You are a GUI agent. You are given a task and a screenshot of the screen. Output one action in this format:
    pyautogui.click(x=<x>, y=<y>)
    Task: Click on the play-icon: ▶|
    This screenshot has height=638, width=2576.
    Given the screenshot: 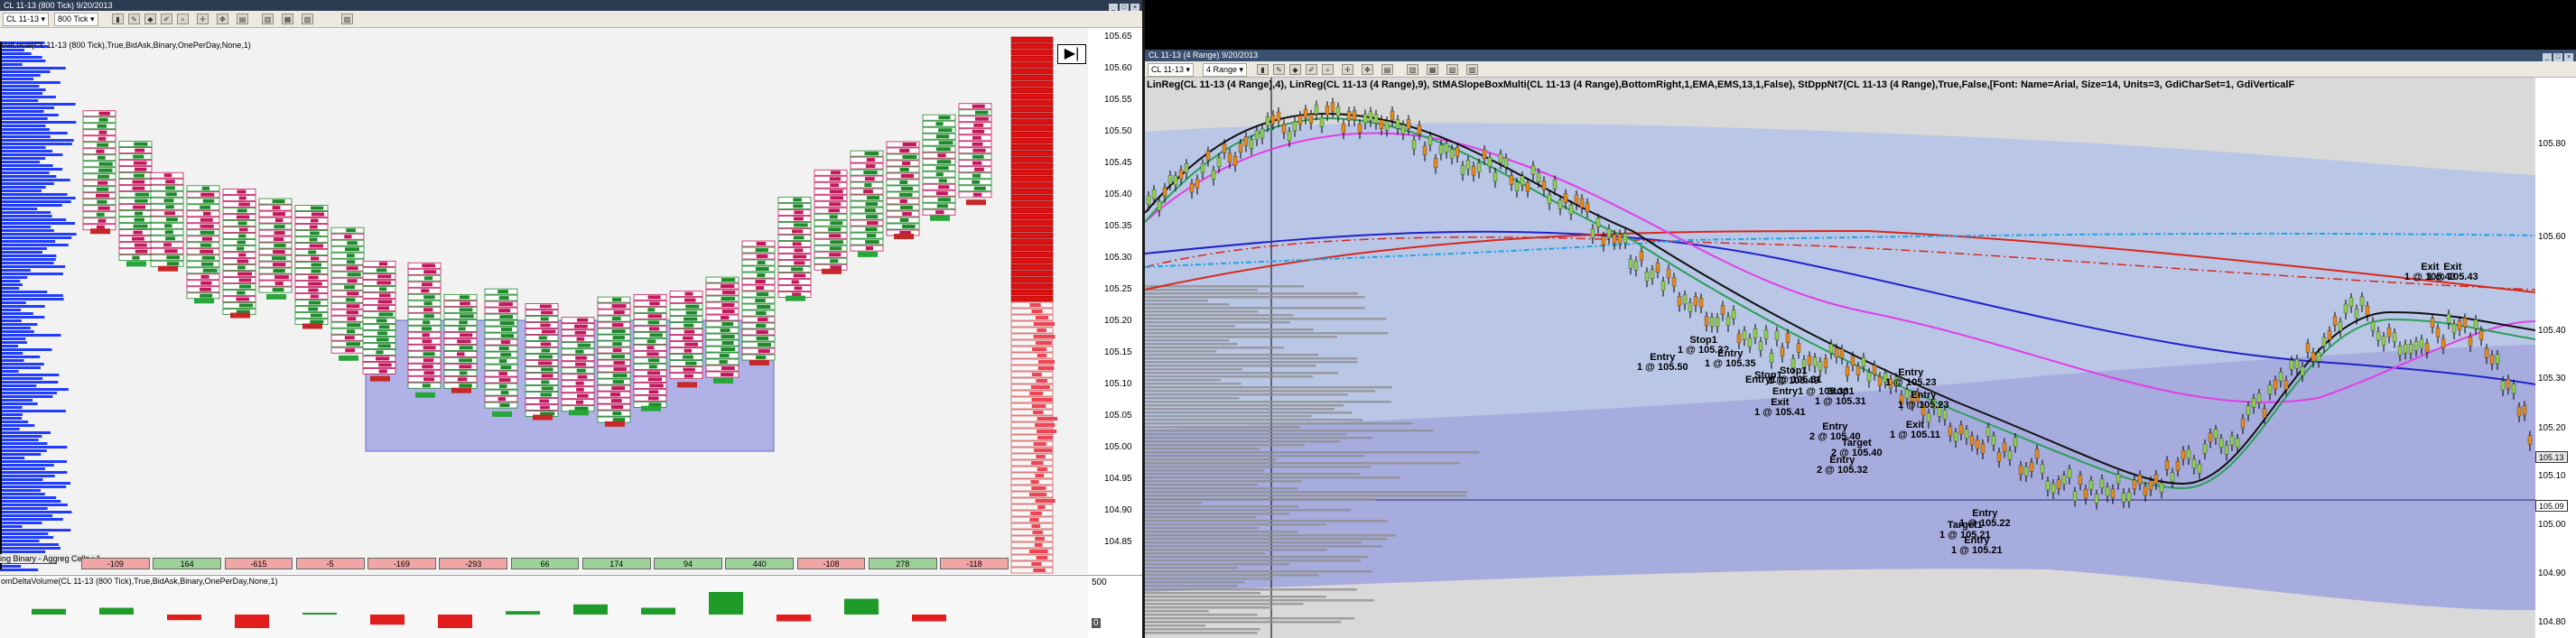 What is the action you would take?
    pyautogui.click(x=1071, y=54)
    